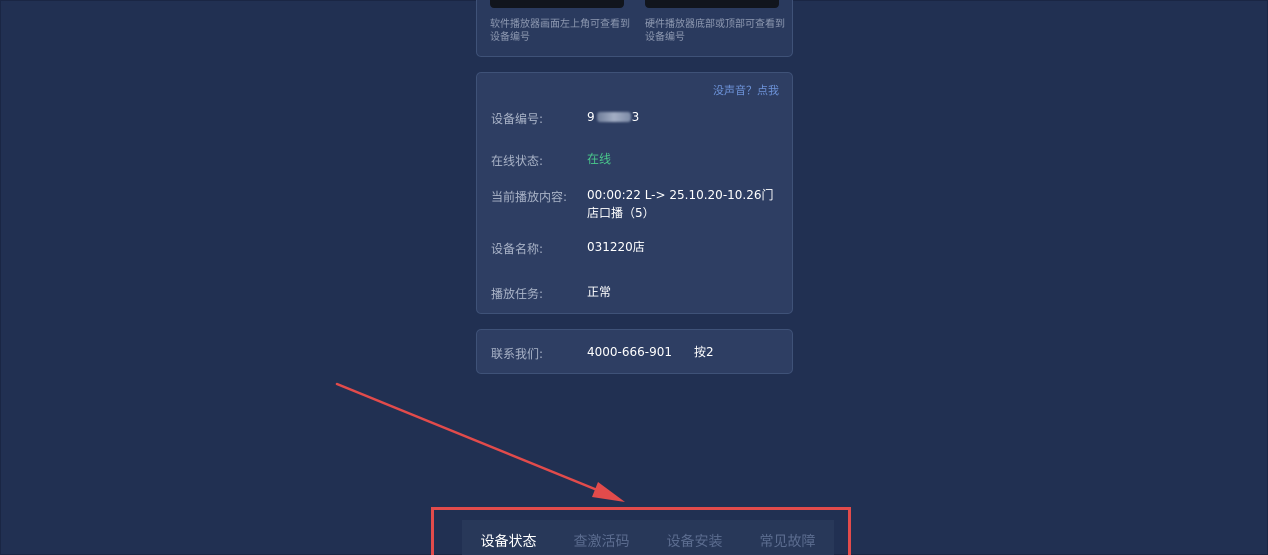 The width and height of the screenshot is (1268, 555). What do you see at coordinates (517, 161) in the screenshot?
I see `online-status-label: 在线状态:` at bounding box center [517, 161].